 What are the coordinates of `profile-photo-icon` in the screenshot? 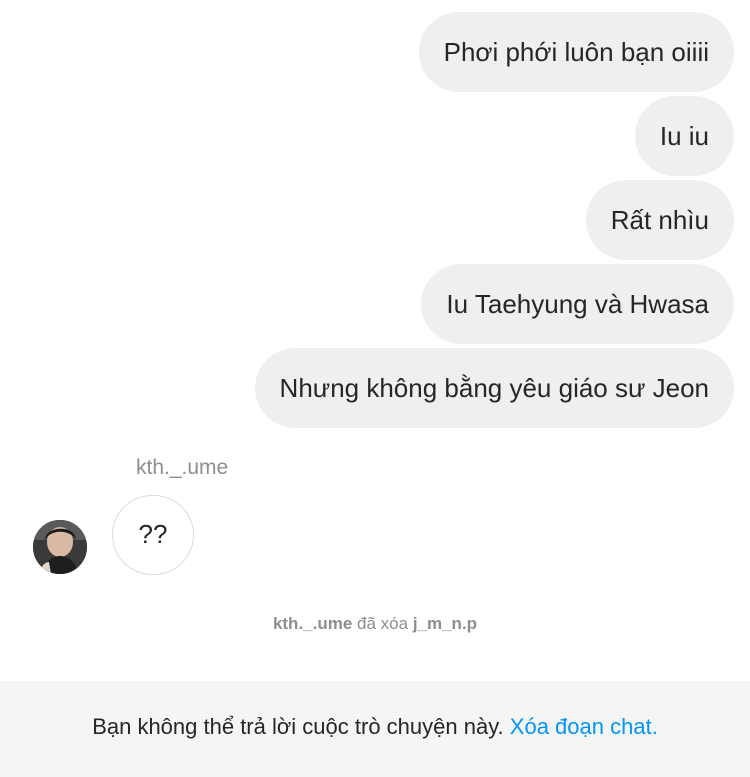 It's located at (60, 547).